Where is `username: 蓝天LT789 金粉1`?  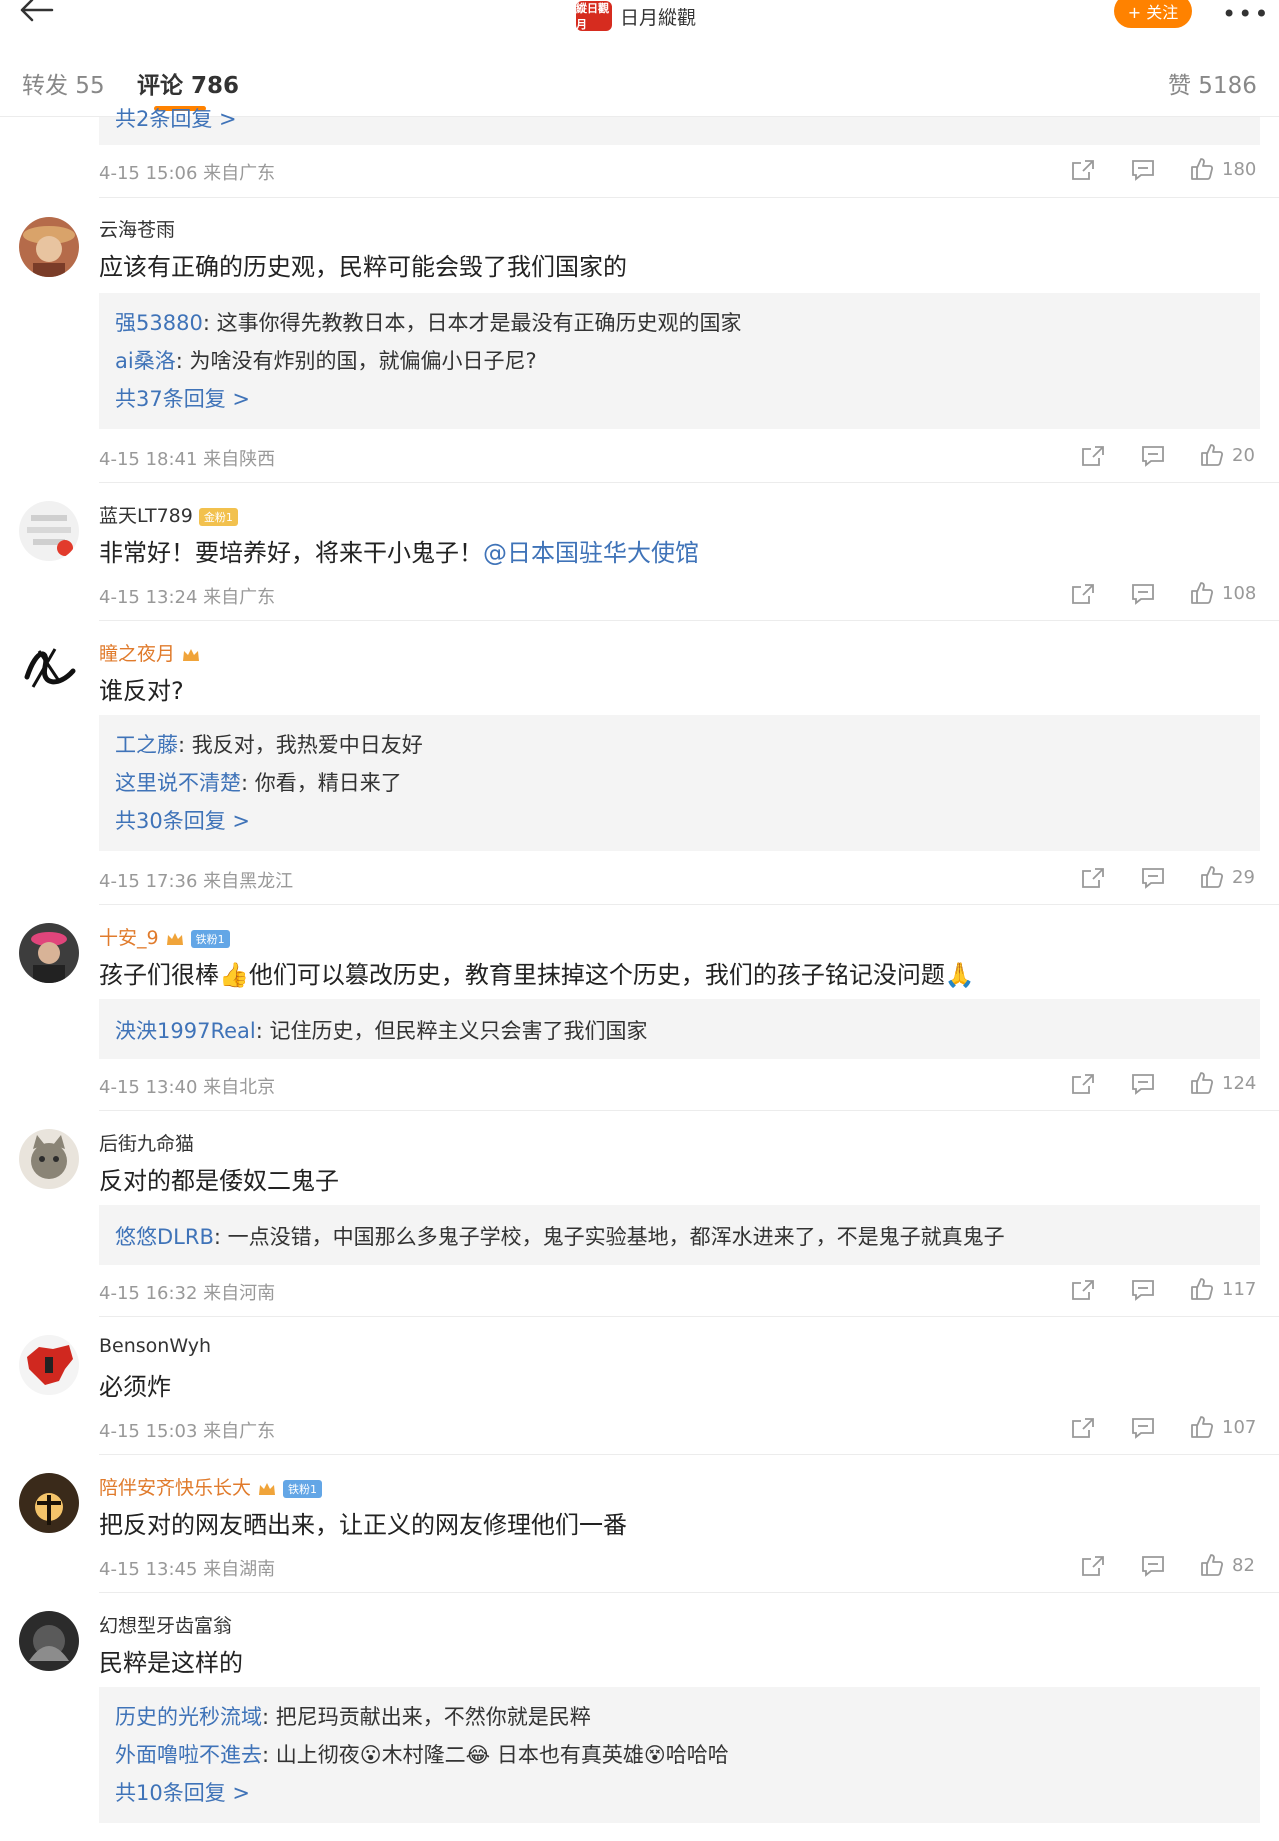 username: 蓝天LT789 金粉1 is located at coordinates (168, 514).